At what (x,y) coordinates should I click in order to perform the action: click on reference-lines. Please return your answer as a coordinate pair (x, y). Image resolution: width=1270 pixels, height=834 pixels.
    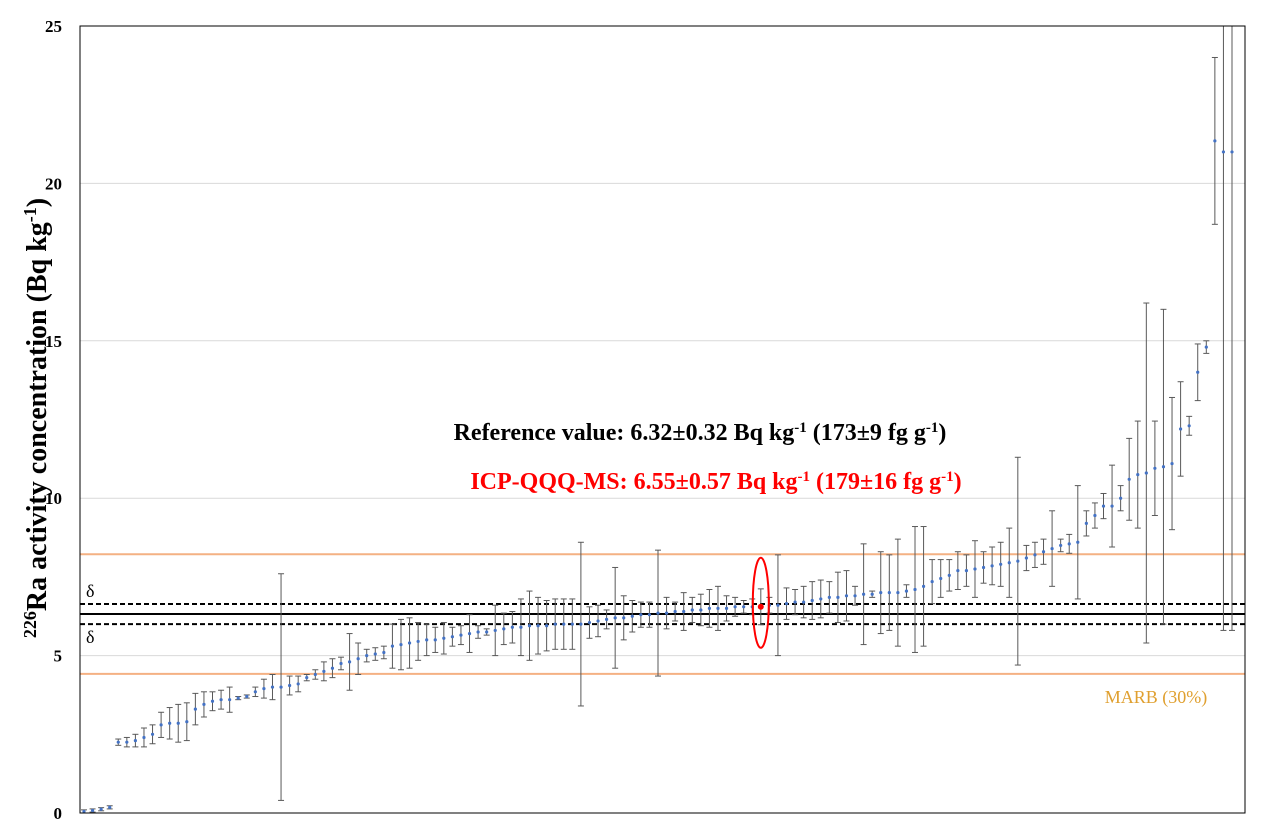
    Looking at the image, I should click on (662, 614).